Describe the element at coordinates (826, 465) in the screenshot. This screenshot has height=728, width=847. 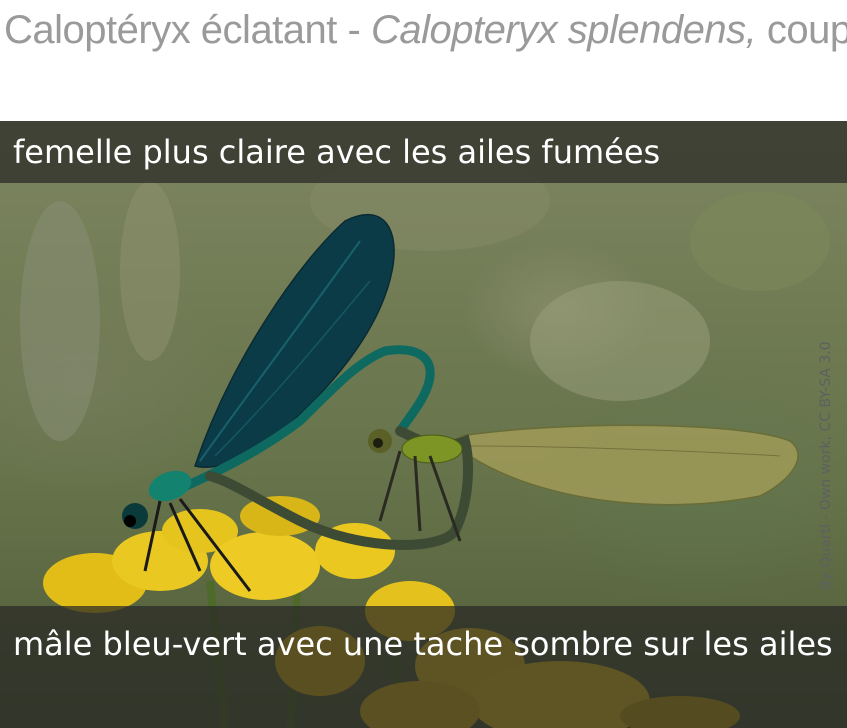
I see `photo-credit: By Quartl - Own work, CC BY-SA 3.0` at that location.